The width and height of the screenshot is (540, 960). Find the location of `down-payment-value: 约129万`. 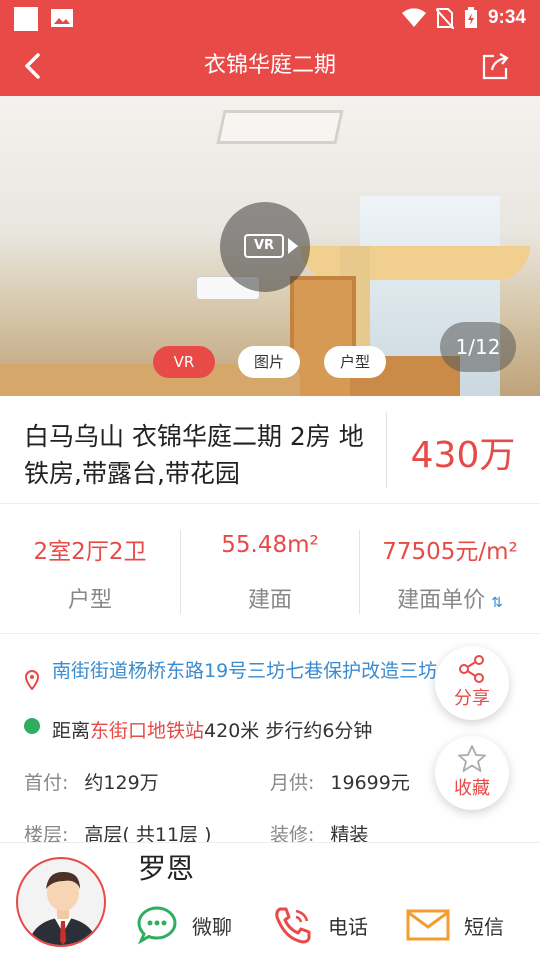

down-payment-value: 约129万 is located at coordinates (121, 783).